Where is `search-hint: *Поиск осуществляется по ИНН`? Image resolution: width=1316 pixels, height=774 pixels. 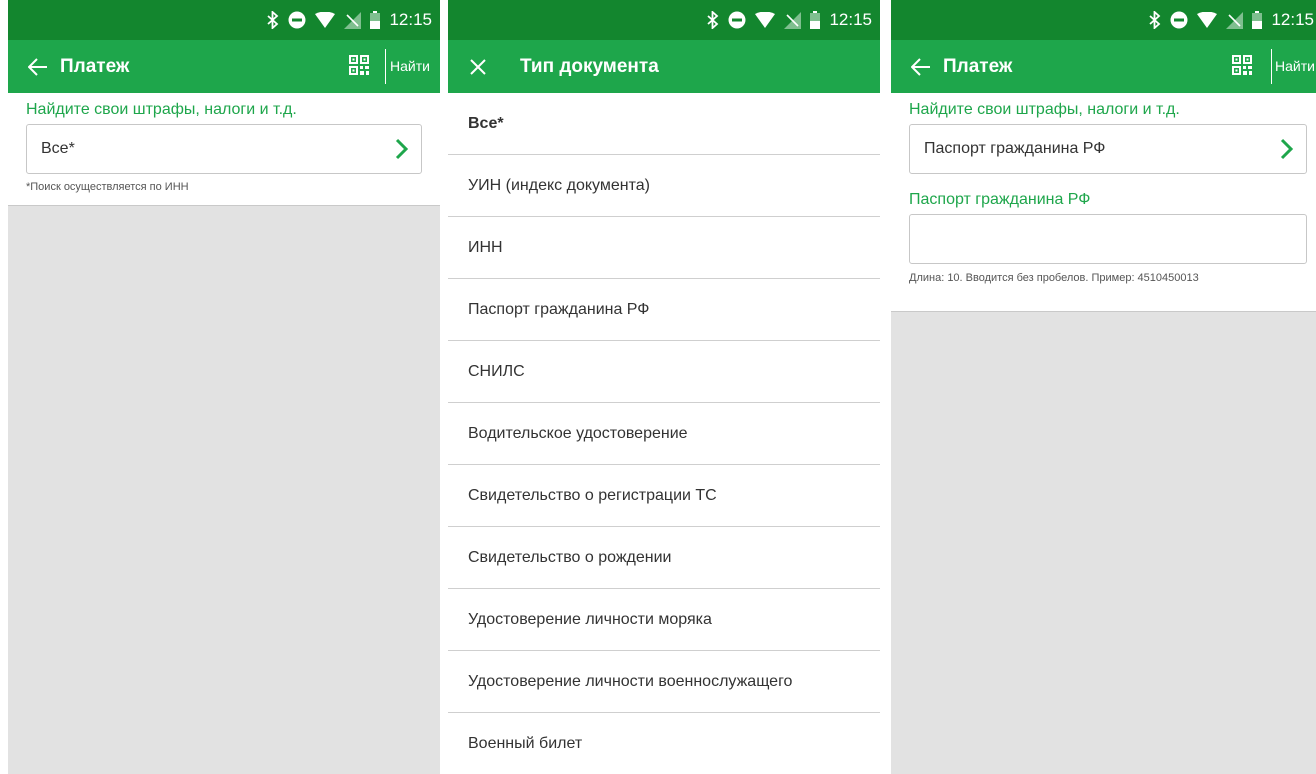 search-hint: *Поиск осуществляется по ИНН is located at coordinates (107, 187).